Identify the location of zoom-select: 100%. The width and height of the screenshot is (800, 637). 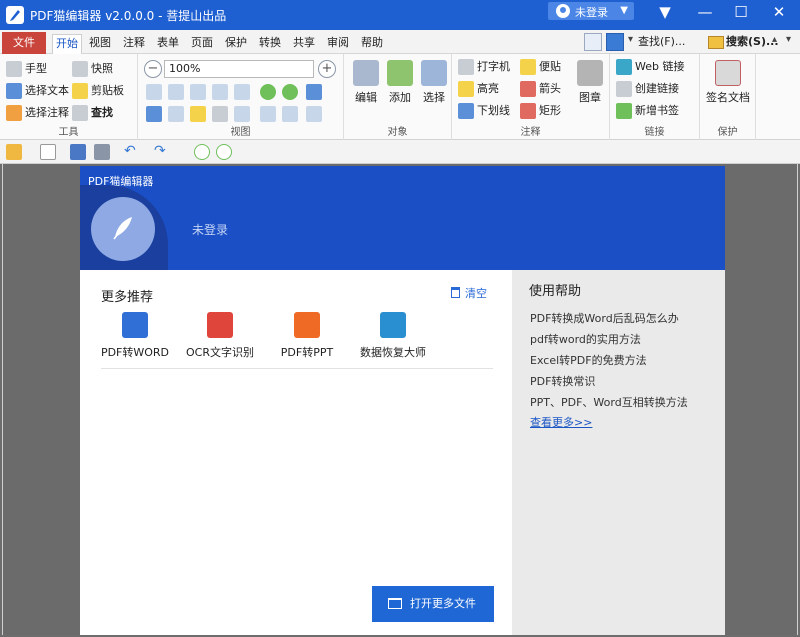
(239, 69).